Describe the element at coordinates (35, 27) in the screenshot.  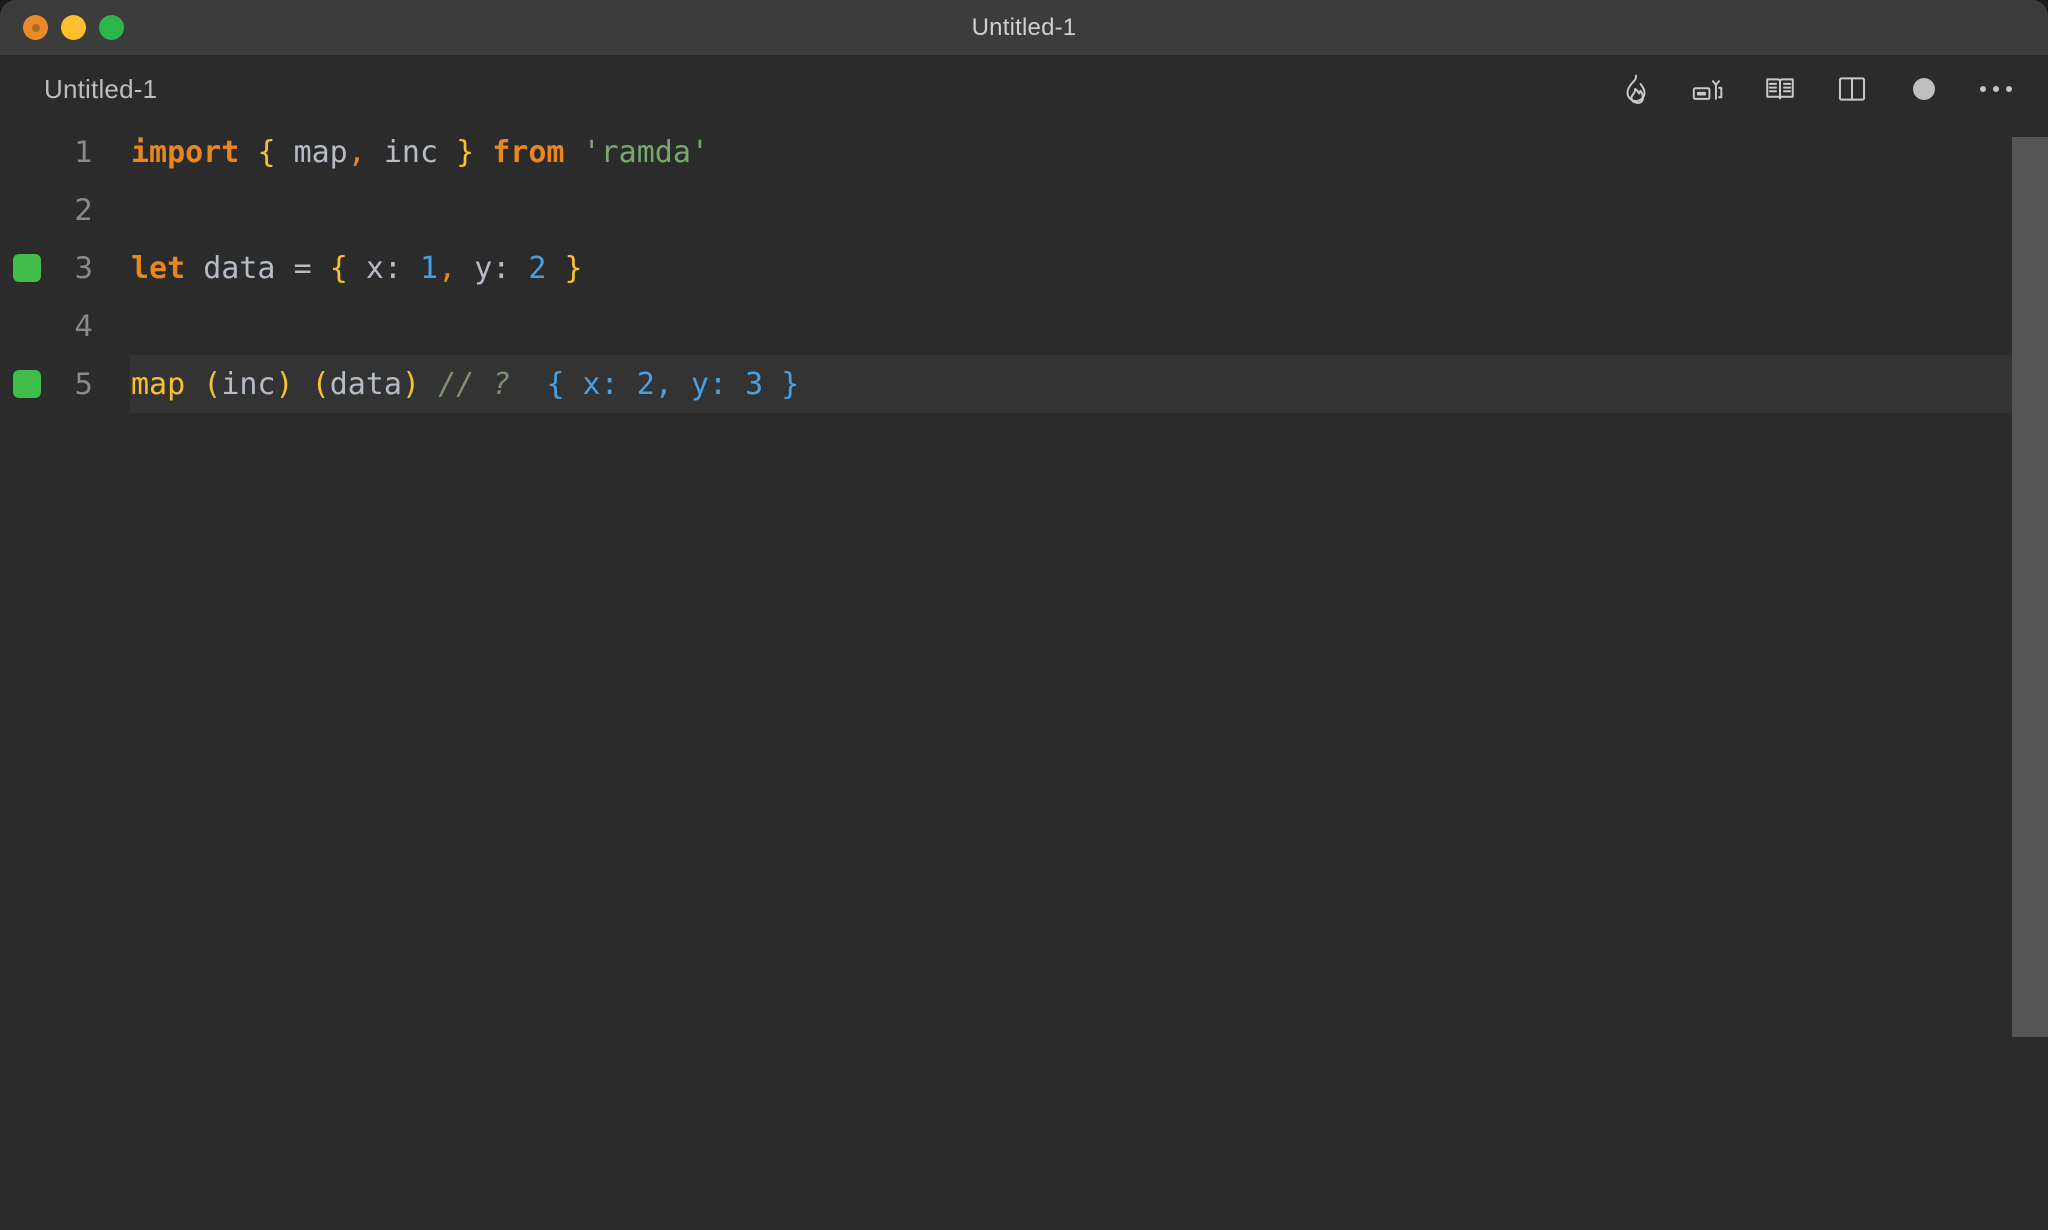
I see `close-window-button` at that location.